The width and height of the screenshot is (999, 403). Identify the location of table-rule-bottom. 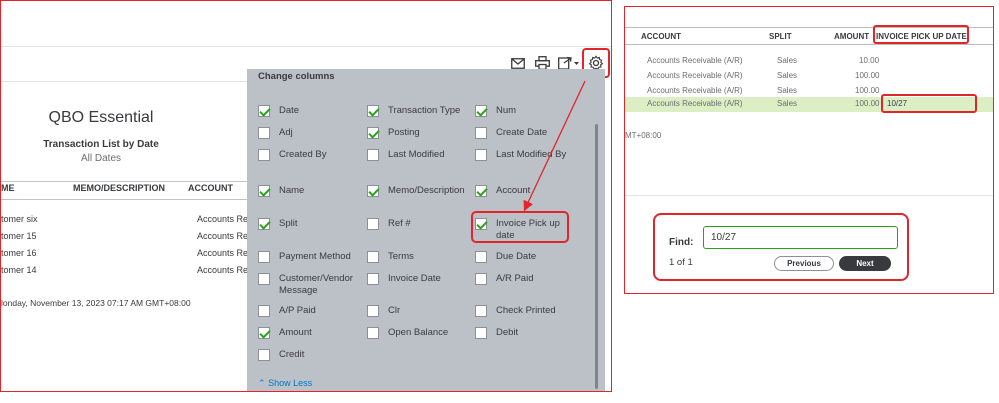
(809, 44).